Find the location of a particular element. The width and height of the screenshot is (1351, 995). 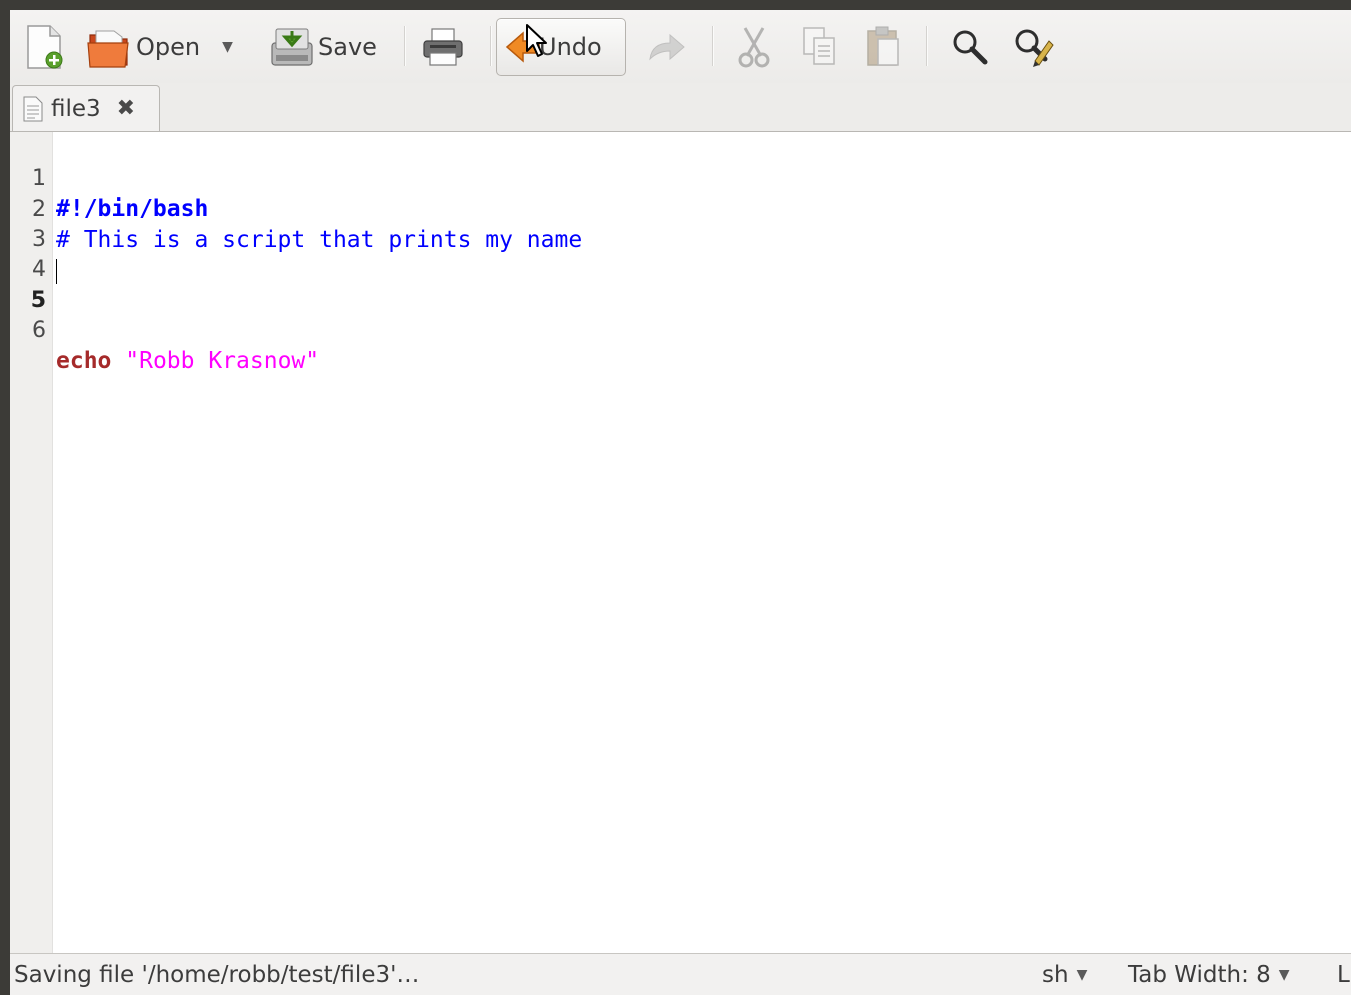

language-selector: sh ▼ is located at coordinates (1064, 975).